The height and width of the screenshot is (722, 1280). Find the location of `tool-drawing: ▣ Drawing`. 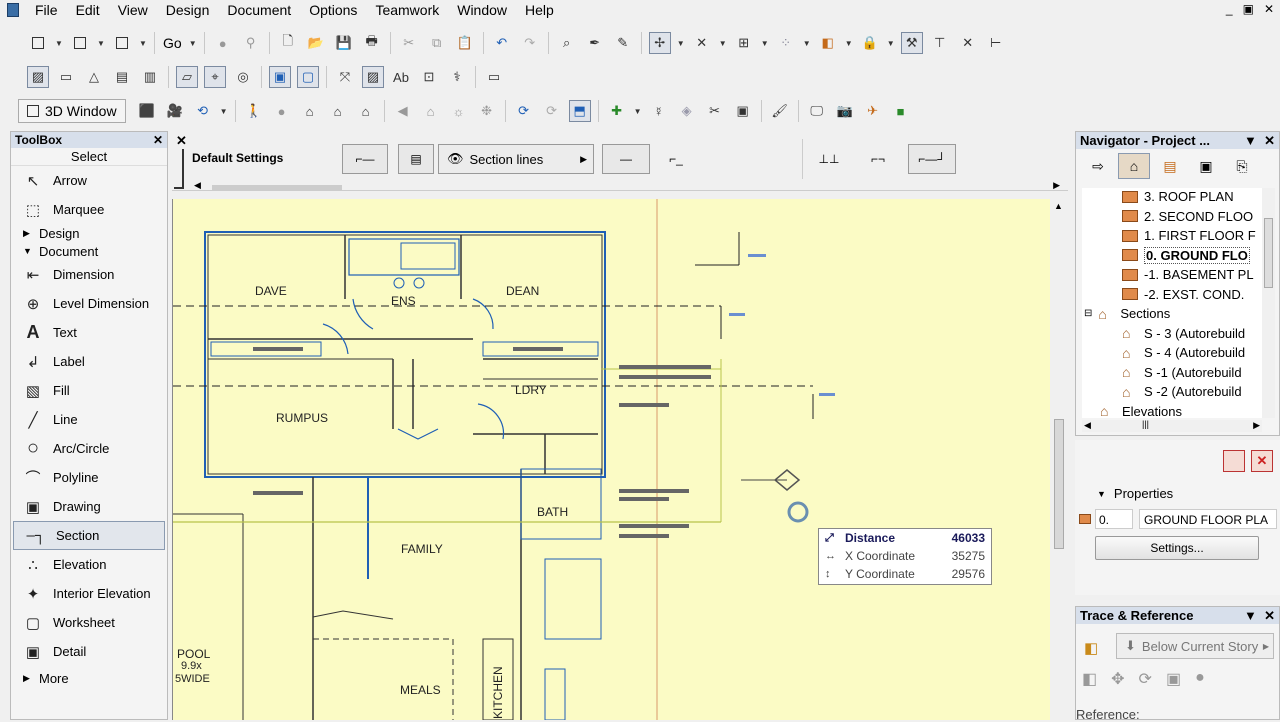

tool-drawing: ▣ Drawing is located at coordinates (89, 506).